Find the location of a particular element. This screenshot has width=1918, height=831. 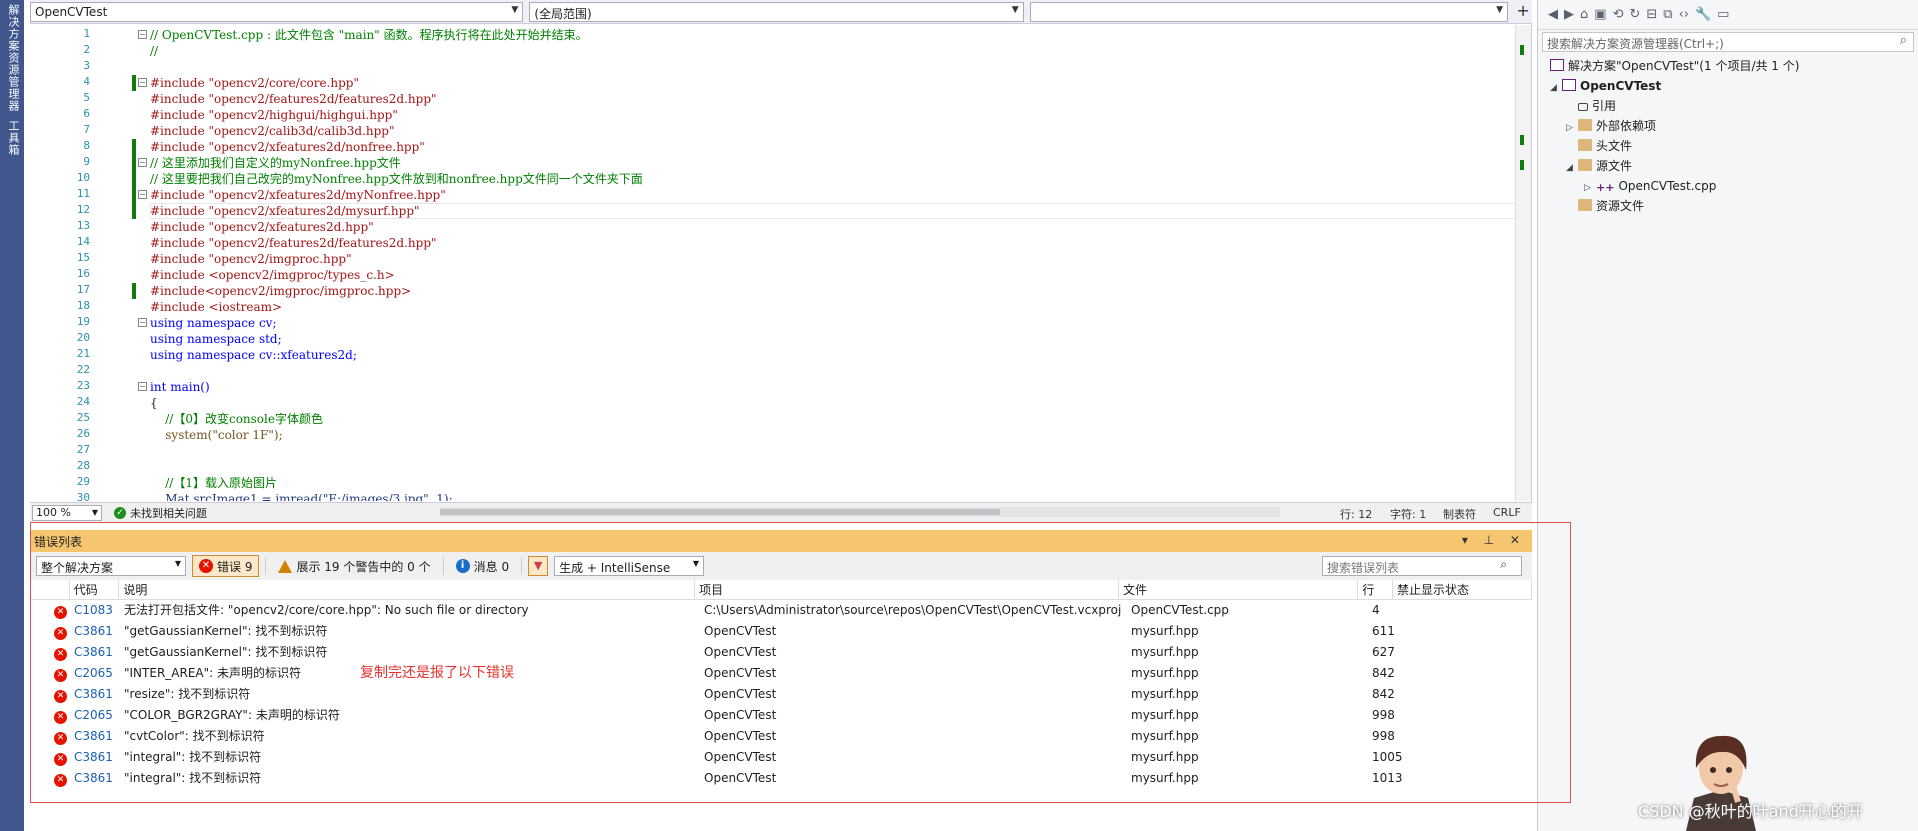

horizontal-scrollbar is located at coordinates (860, 512).